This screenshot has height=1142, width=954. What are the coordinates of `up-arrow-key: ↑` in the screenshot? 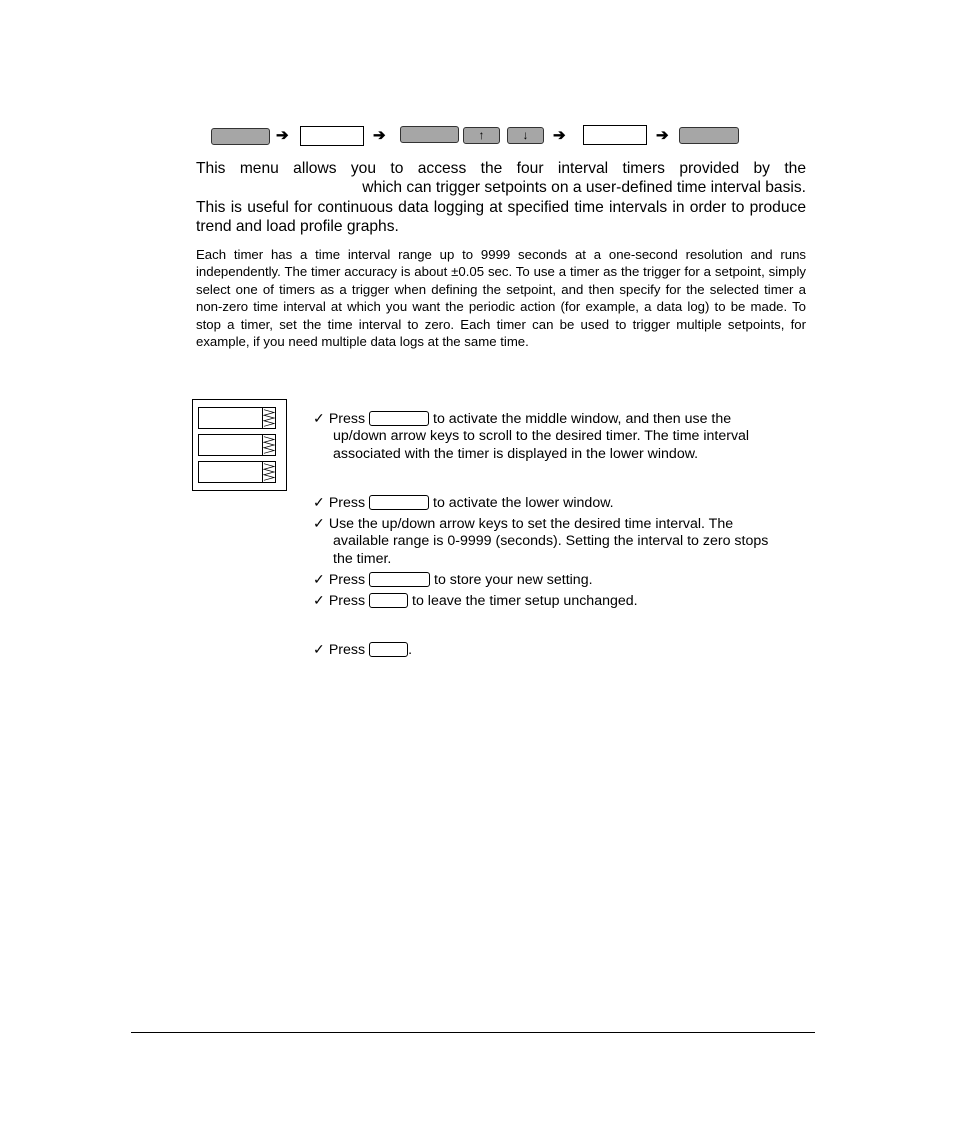 It's located at (481, 135).